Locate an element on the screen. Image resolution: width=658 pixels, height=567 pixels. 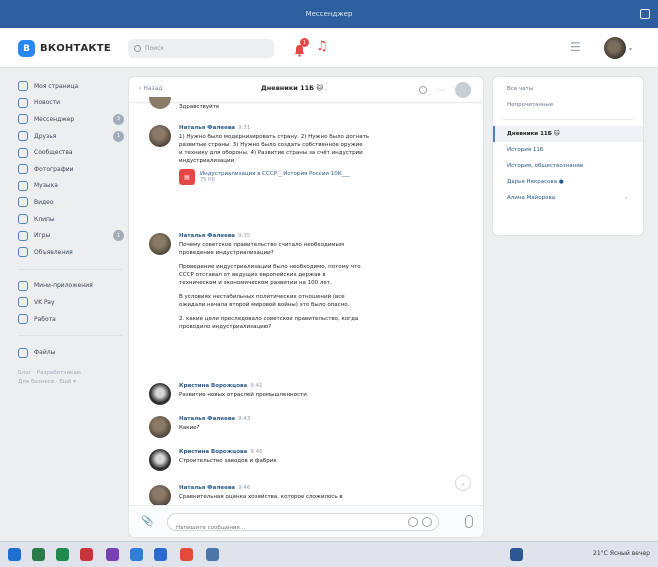
message-author: Наталья Фалеева 9:46 is located at coordinates (313, 488).